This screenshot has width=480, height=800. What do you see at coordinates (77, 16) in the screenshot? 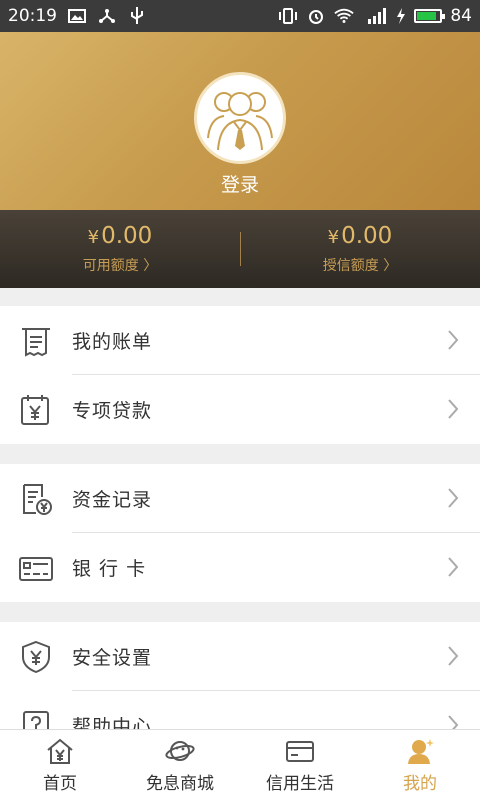
I see `image-icon` at bounding box center [77, 16].